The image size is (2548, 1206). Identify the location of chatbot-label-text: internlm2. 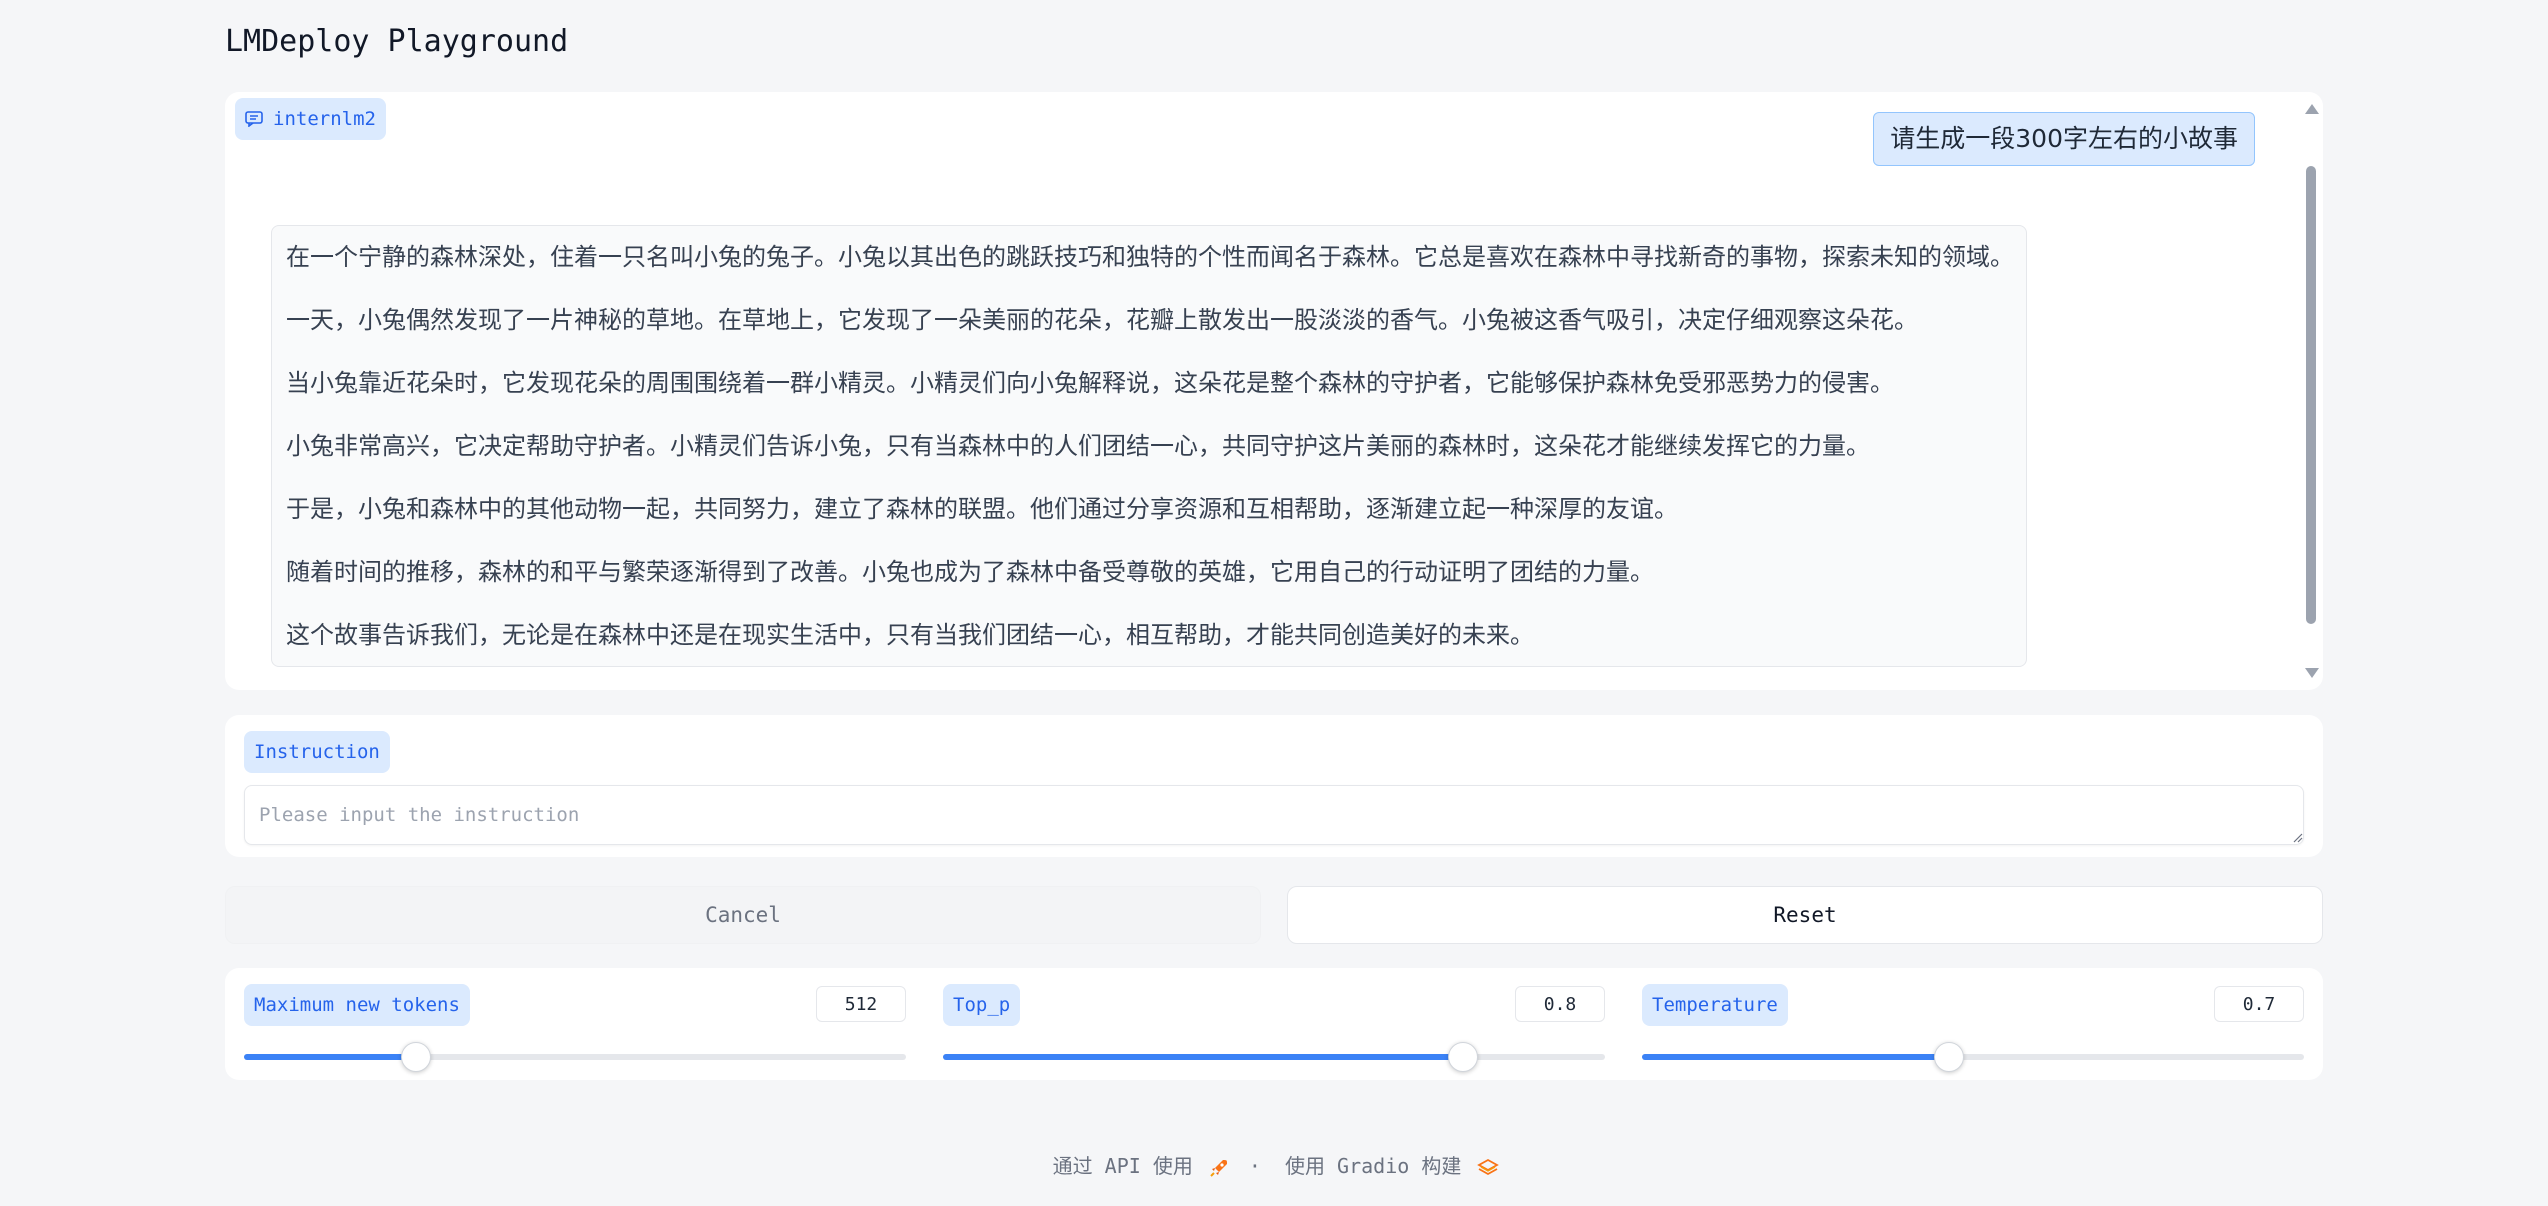
(324, 119).